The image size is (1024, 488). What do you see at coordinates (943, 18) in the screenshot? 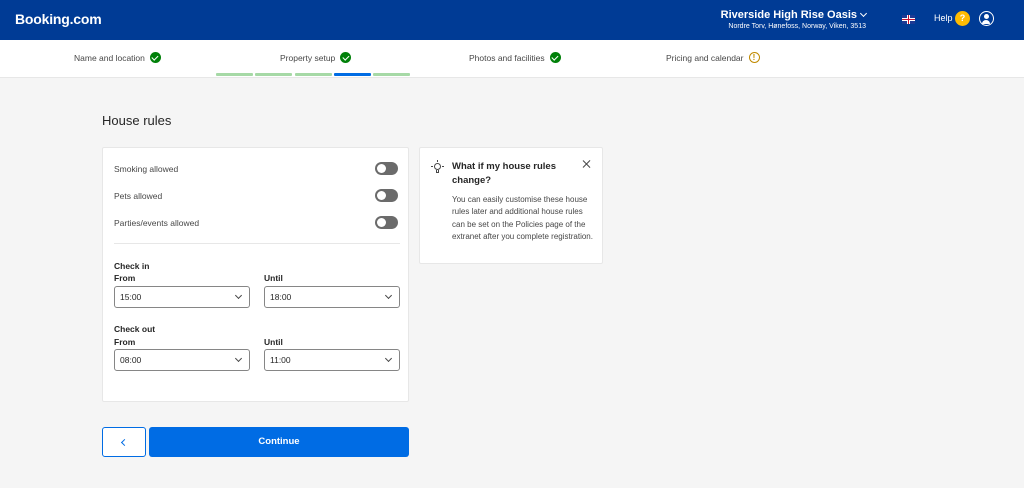
I see `help-link: Help` at bounding box center [943, 18].